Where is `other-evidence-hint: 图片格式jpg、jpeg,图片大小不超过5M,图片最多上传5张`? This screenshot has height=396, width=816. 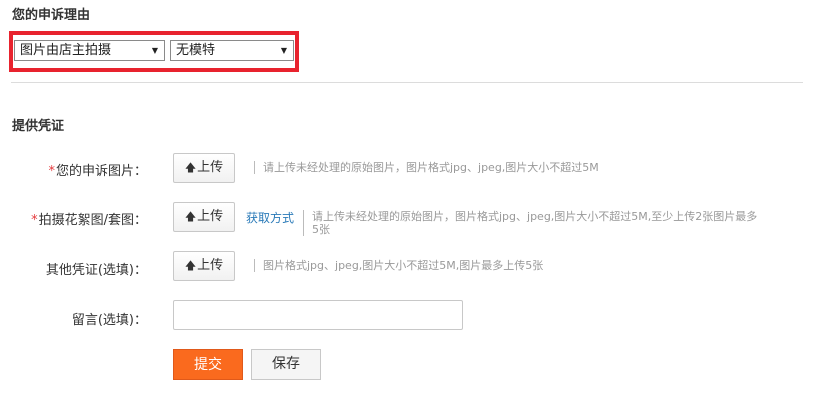
other-evidence-hint: 图片格式jpg、jpeg,图片大小不超过5M,图片最多上传5张 is located at coordinates (398, 265).